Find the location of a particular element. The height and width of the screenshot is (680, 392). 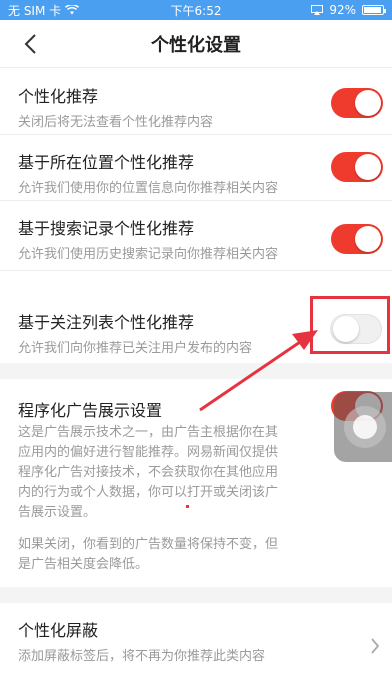

block-title: 个性化屏蔽 is located at coordinates (58, 630).